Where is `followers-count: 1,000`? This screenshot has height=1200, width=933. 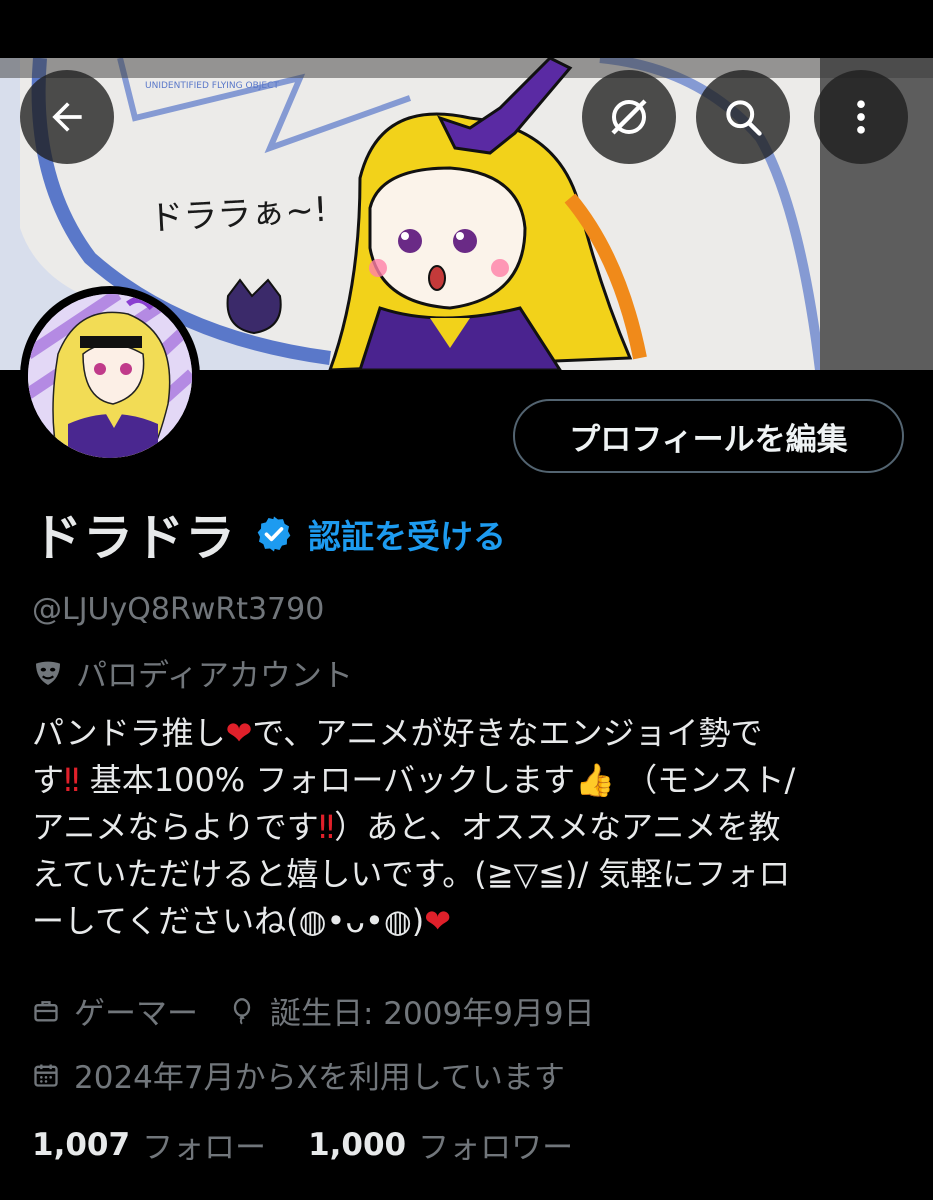
followers-count: 1,000 is located at coordinates (357, 1144).